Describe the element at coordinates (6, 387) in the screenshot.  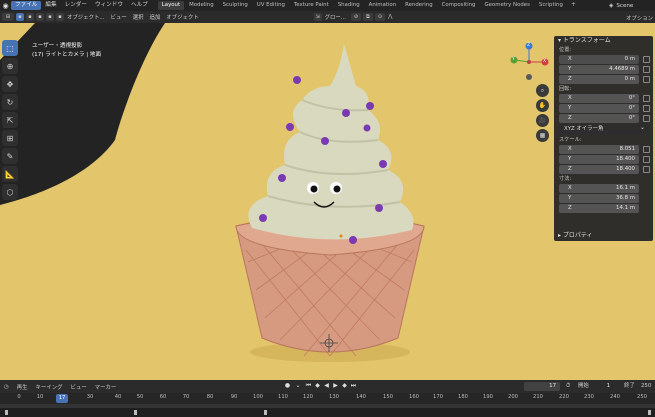
I see `timeline-editor-icon: ◷` at that location.